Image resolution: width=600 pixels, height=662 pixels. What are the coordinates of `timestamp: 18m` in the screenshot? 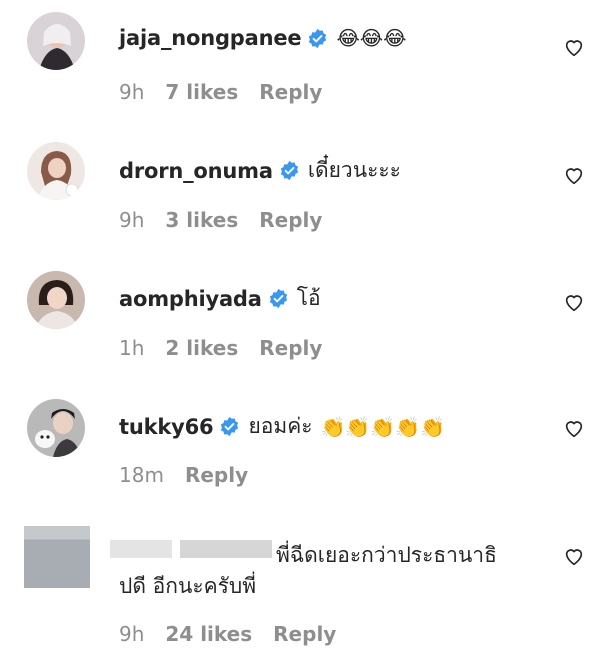 It's located at (141, 475).